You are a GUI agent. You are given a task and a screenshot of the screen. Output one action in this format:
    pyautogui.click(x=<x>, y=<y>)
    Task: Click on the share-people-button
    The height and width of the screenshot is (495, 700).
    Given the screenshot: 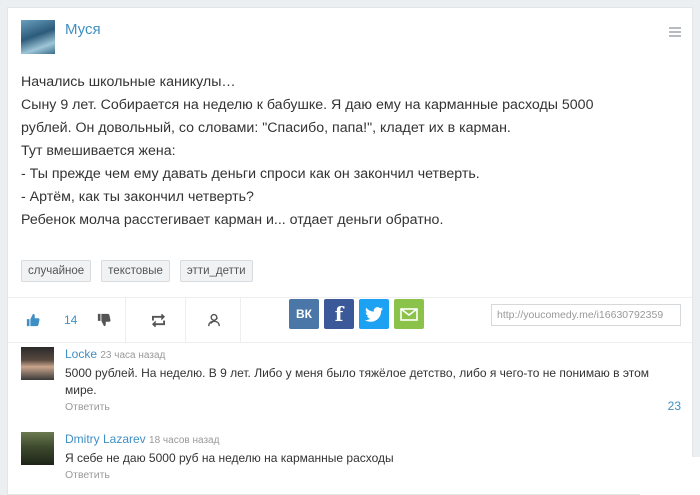 What is the action you would take?
    pyautogui.click(x=214, y=320)
    